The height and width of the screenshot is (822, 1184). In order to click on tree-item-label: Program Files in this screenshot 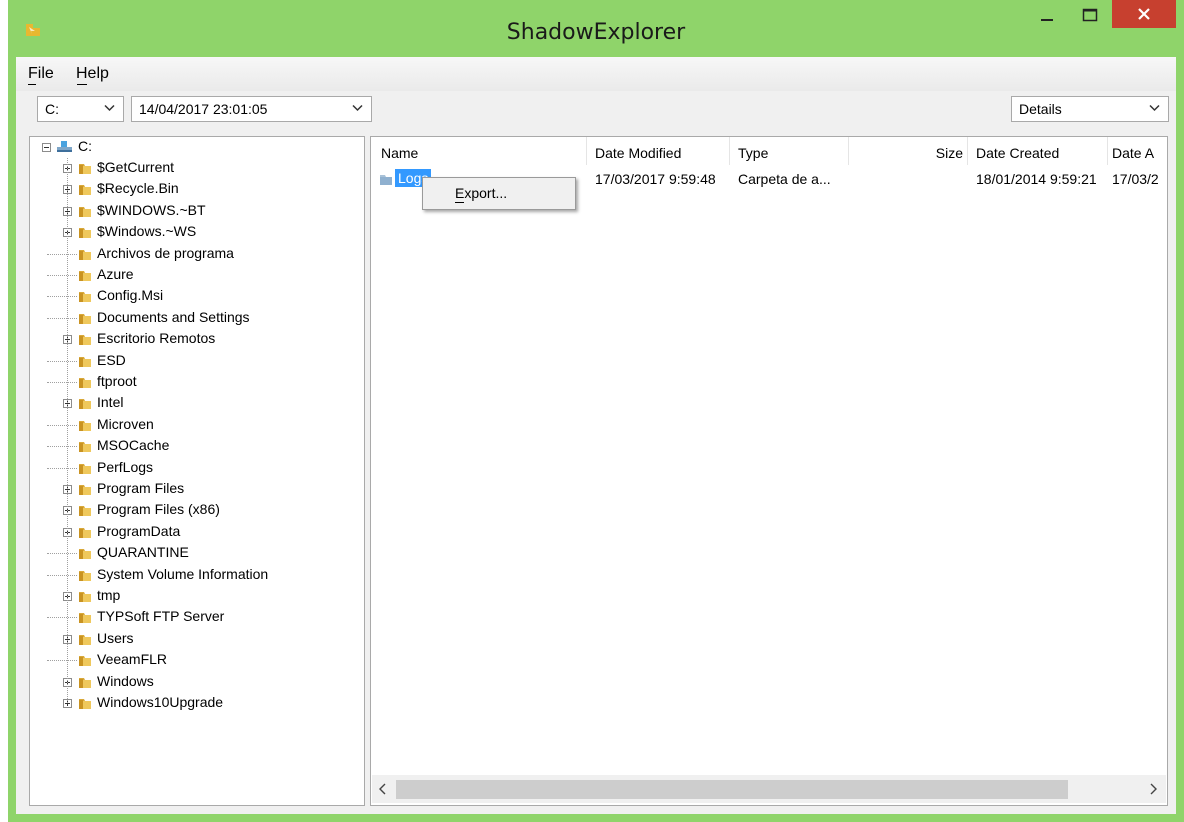, I will do `click(141, 488)`.